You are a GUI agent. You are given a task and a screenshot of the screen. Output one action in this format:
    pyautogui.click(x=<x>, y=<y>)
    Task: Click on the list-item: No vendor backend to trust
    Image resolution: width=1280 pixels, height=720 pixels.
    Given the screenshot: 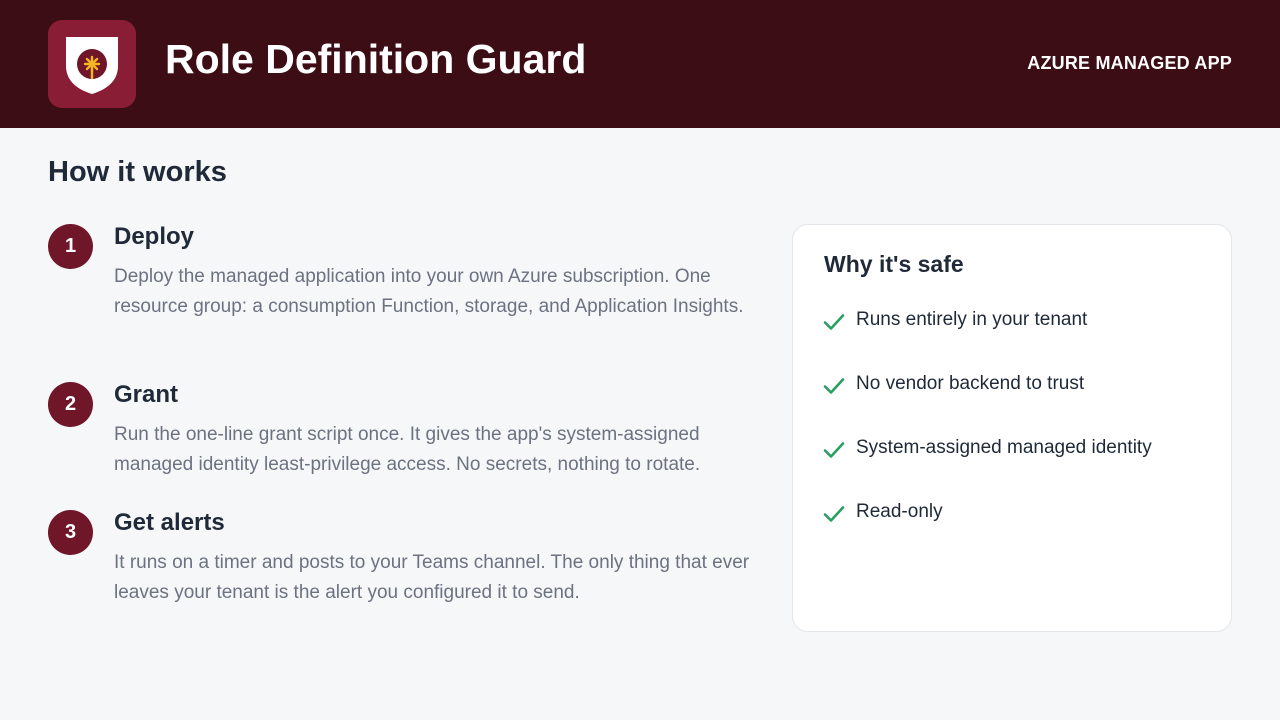 What is the action you would take?
    pyautogui.click(x=1018, y=384)
    